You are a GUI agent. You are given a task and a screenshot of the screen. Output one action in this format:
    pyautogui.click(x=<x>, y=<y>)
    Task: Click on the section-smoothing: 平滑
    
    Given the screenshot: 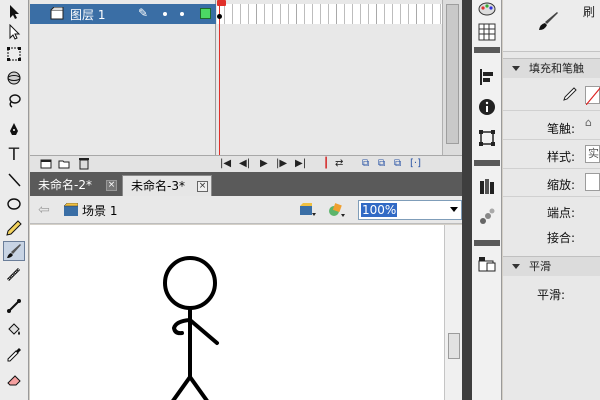 What is the action you would take?
    pyautogui.click(x=551, y=266)
    